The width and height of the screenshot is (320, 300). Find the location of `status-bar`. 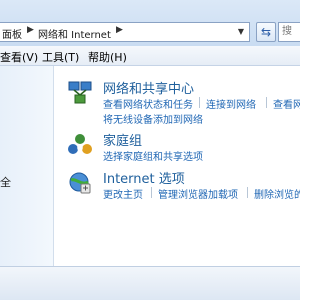

status-bar is located at coordinates (150, 283).